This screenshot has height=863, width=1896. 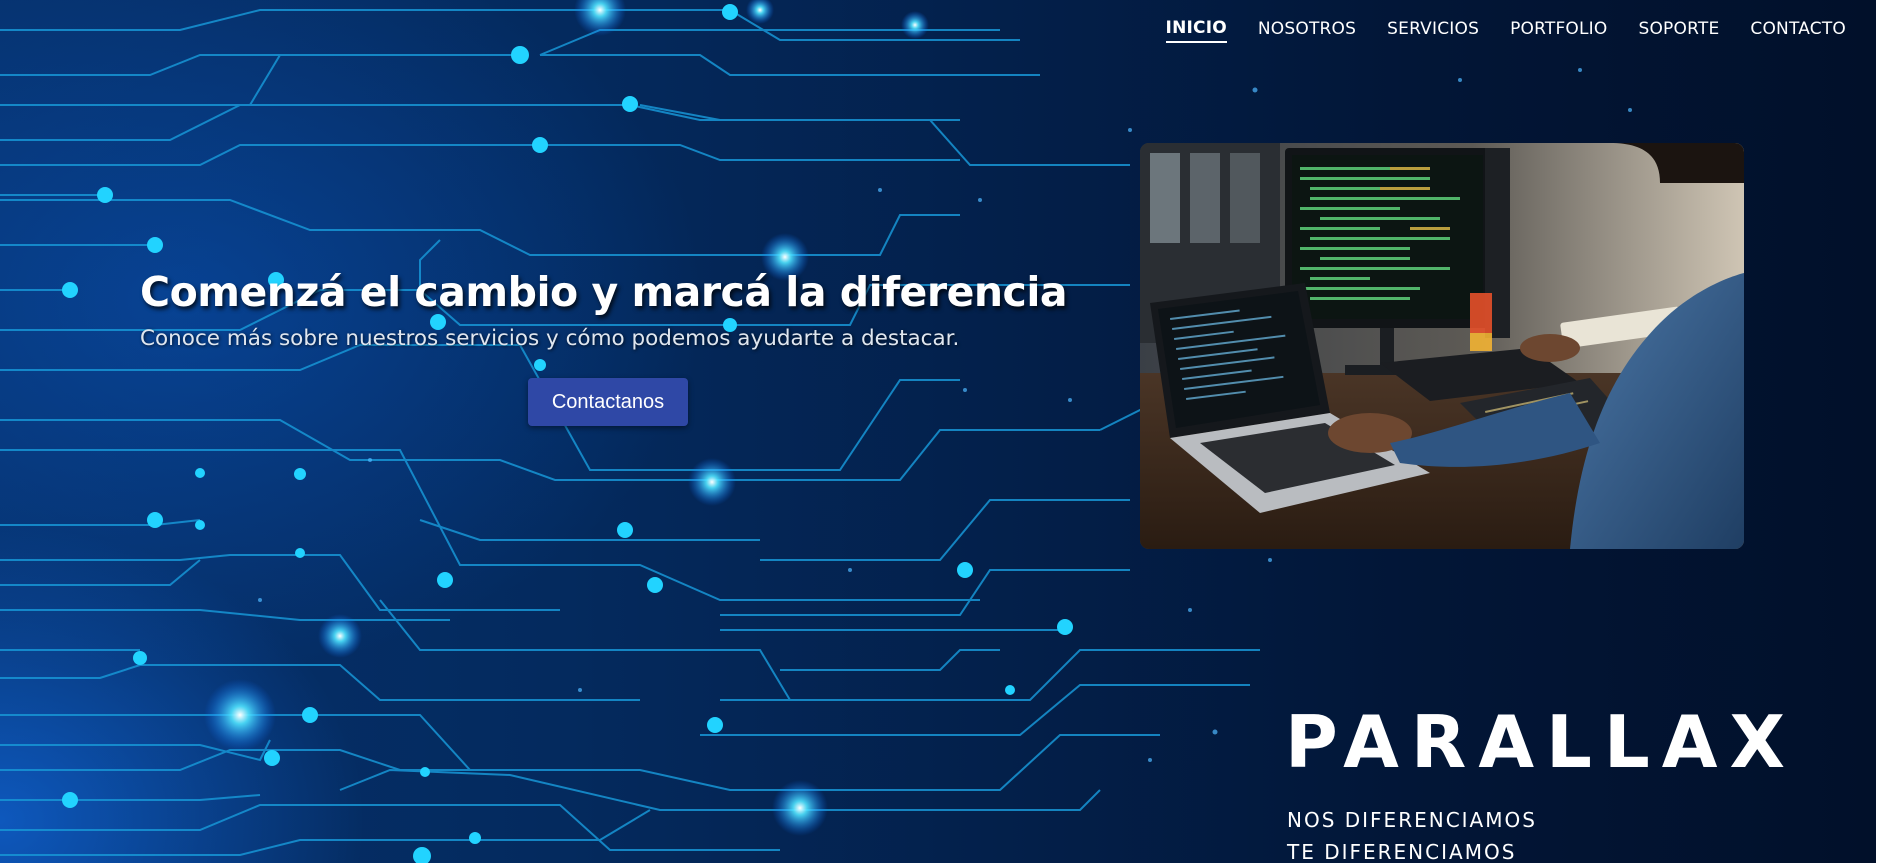 I want to click on nav-link-nosotros: NOSOTROS, so click(x=1307, y=30).